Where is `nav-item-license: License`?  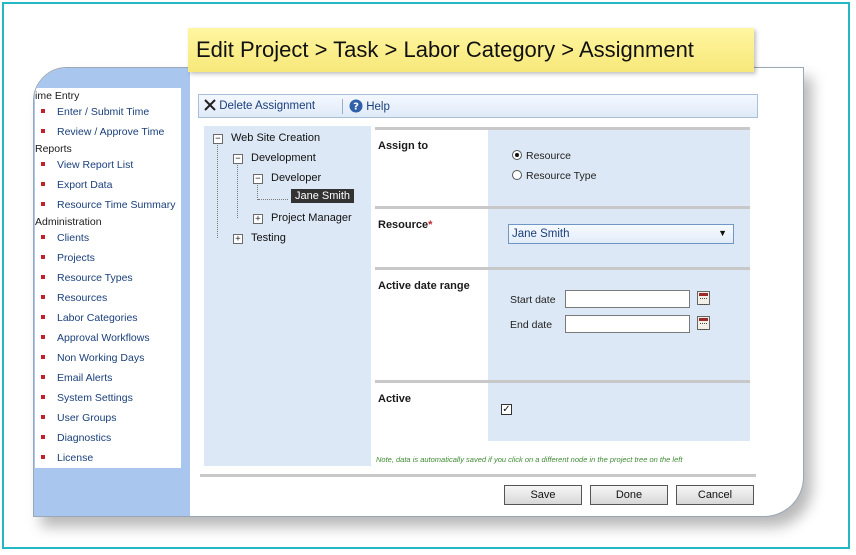 nav-item-license: License is located at coordinates (67, 458).